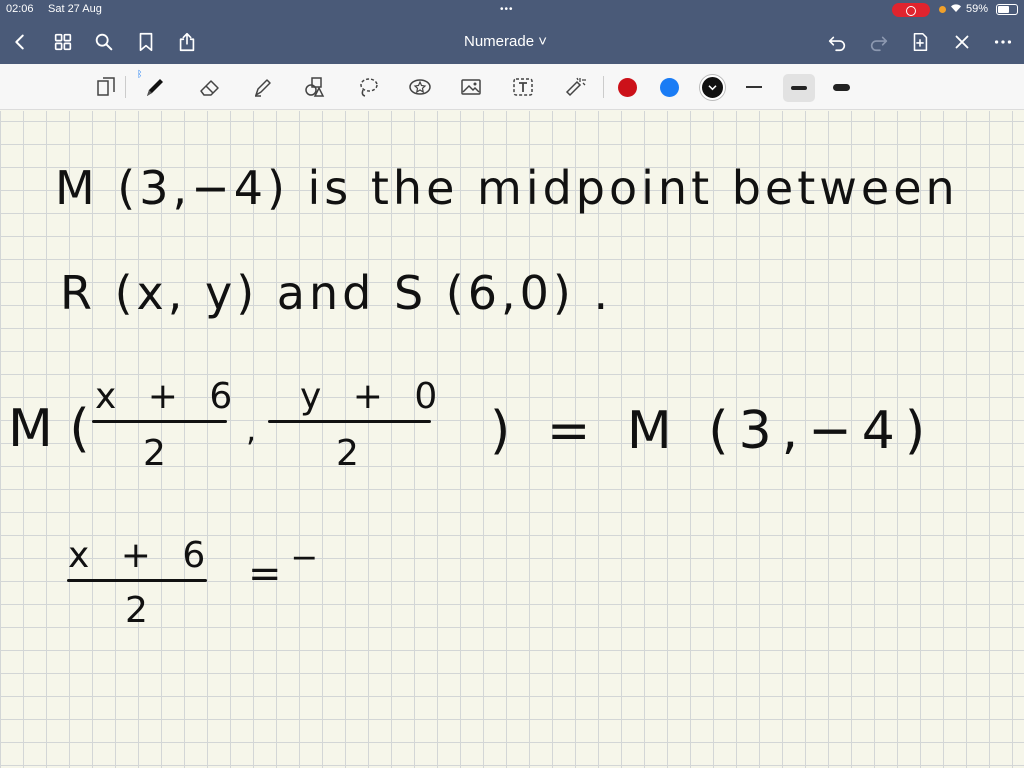 The width and height of the screenshot is (1024, 768). Describe the element at coordinates (841, 87) in the screenshot. I see `stroke-thick-option` at that location.